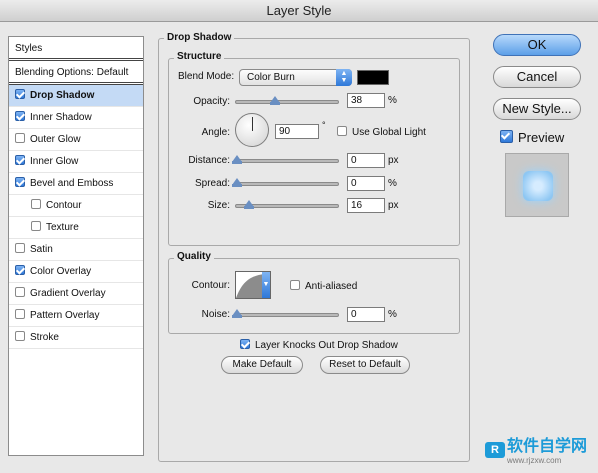 The height and width of the screenshot is (473, 598). I want to click on angle-field: 90, so click(297, 131).